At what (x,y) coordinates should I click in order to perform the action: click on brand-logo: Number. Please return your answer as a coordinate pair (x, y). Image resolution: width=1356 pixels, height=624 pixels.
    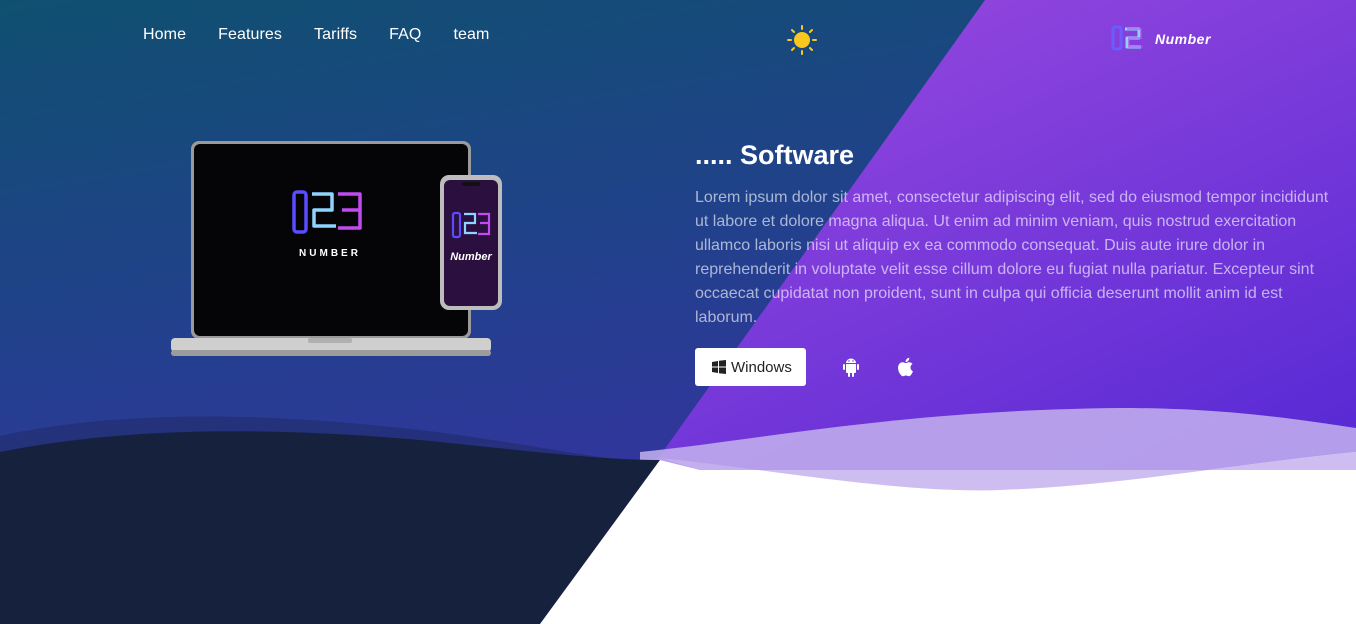
    Looking at the image, I should click on (1161, 39).